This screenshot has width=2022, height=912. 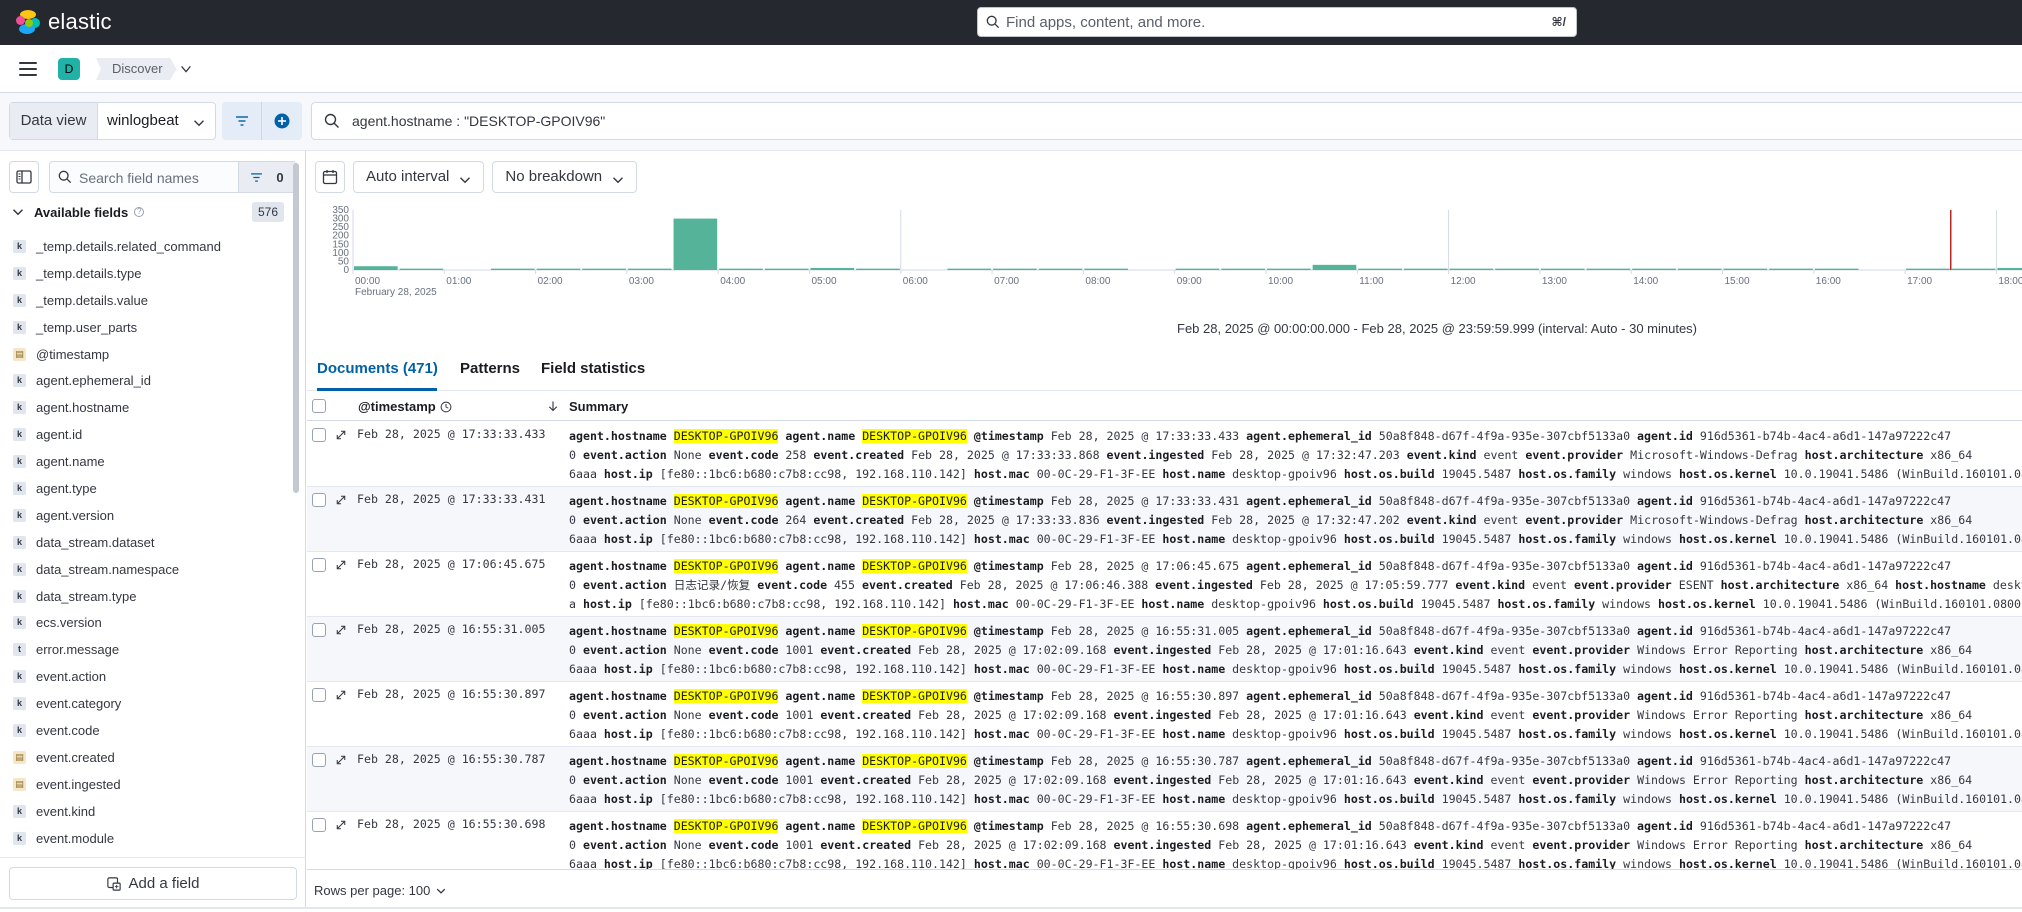 What do you see at coordinates (87, 327) in the screenshot?
I see `field-name: _temp.user_parts` at bounding box center [87, 327].